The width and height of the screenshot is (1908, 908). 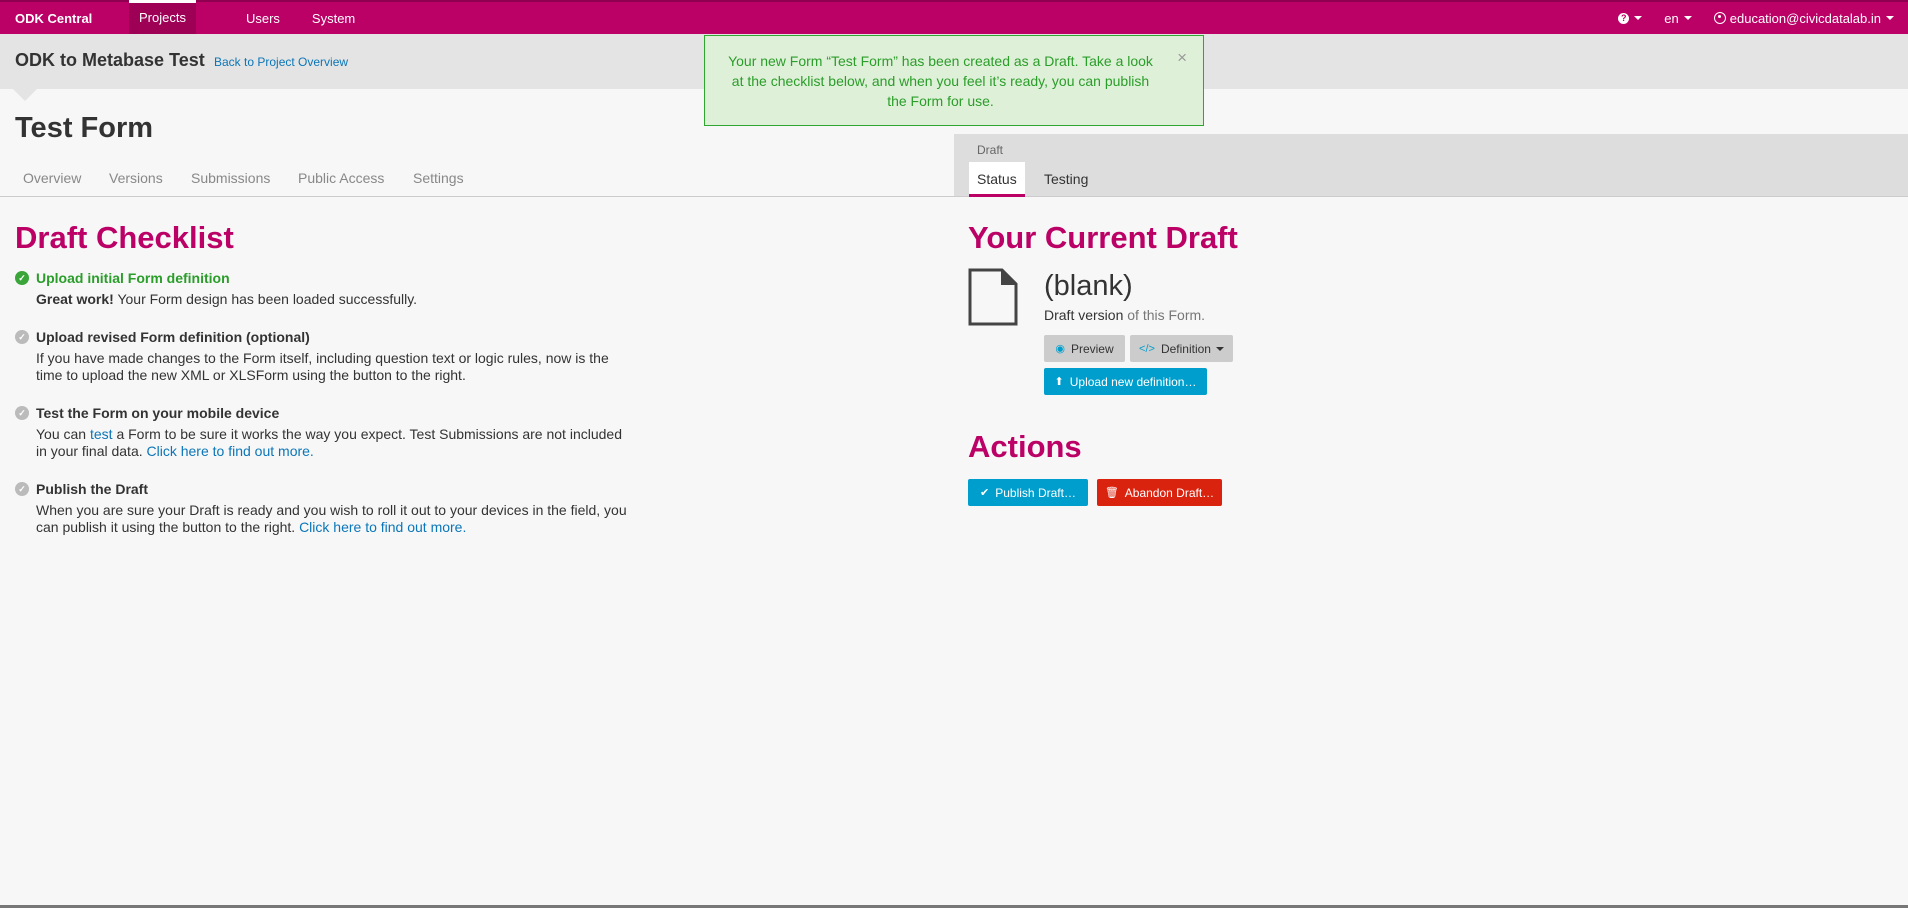 I want to click on checklist-item-title: Publish the Draft, so click(x=92, y=489).